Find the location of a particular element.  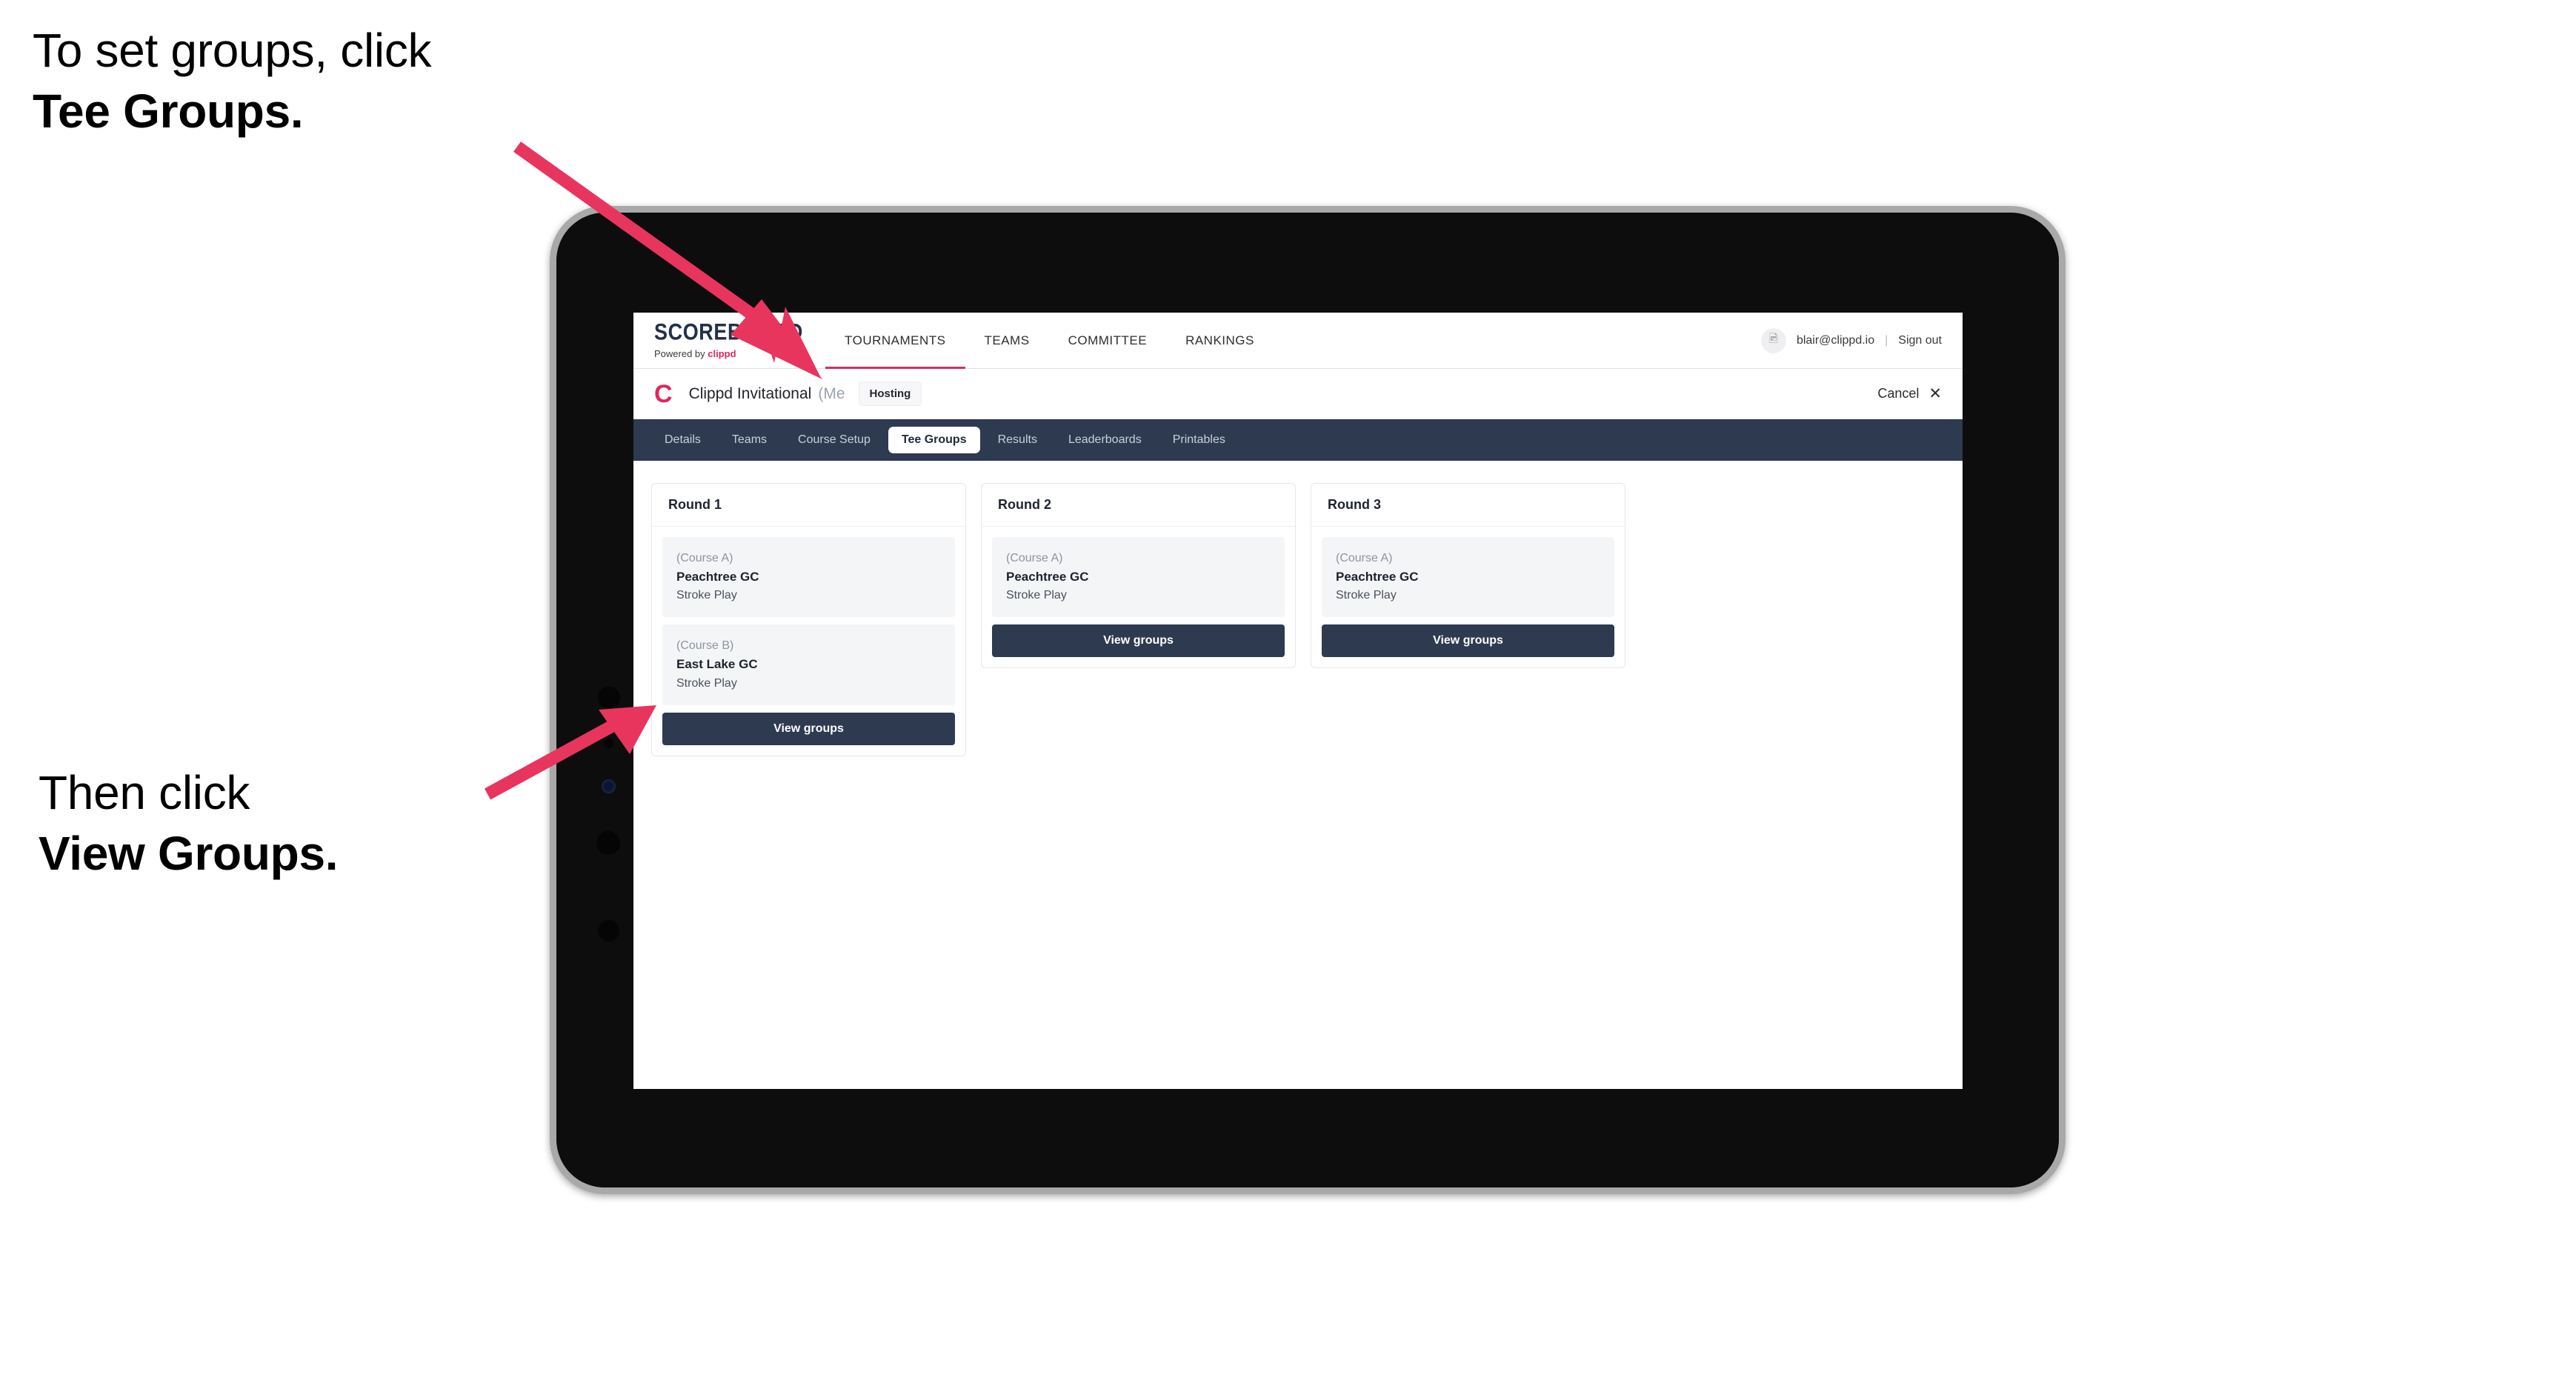

hosting-badge: Hosting is located at coordinates (890, 394).